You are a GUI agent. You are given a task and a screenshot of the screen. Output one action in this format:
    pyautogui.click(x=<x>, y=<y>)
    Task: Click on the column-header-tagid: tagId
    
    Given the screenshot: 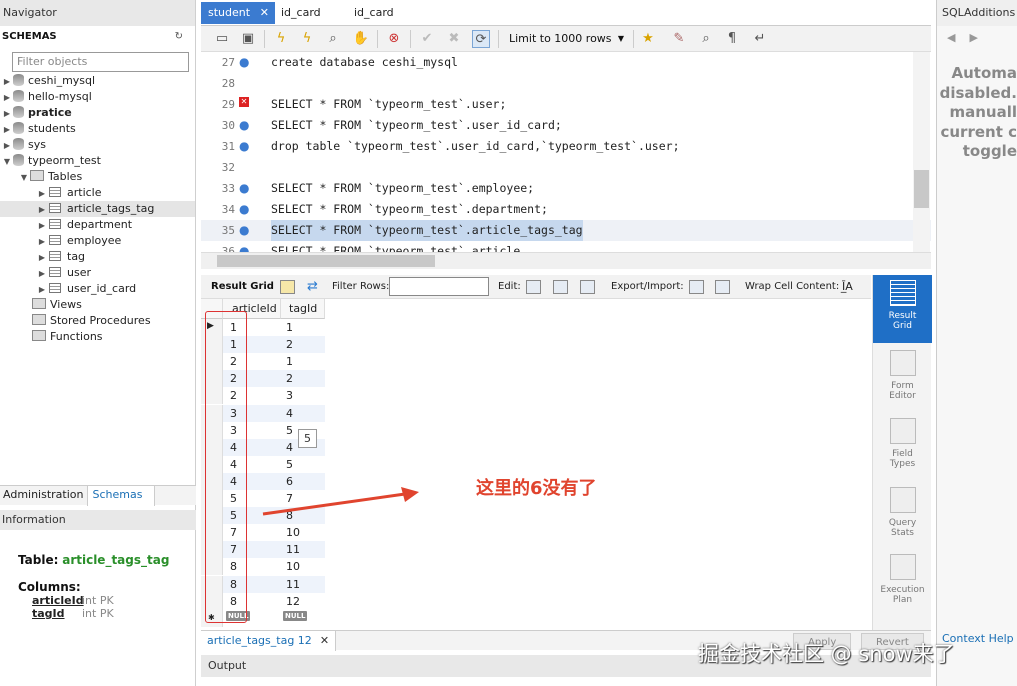 What is the action you would take?
    pyautogui.click(x=303, y=309)
    